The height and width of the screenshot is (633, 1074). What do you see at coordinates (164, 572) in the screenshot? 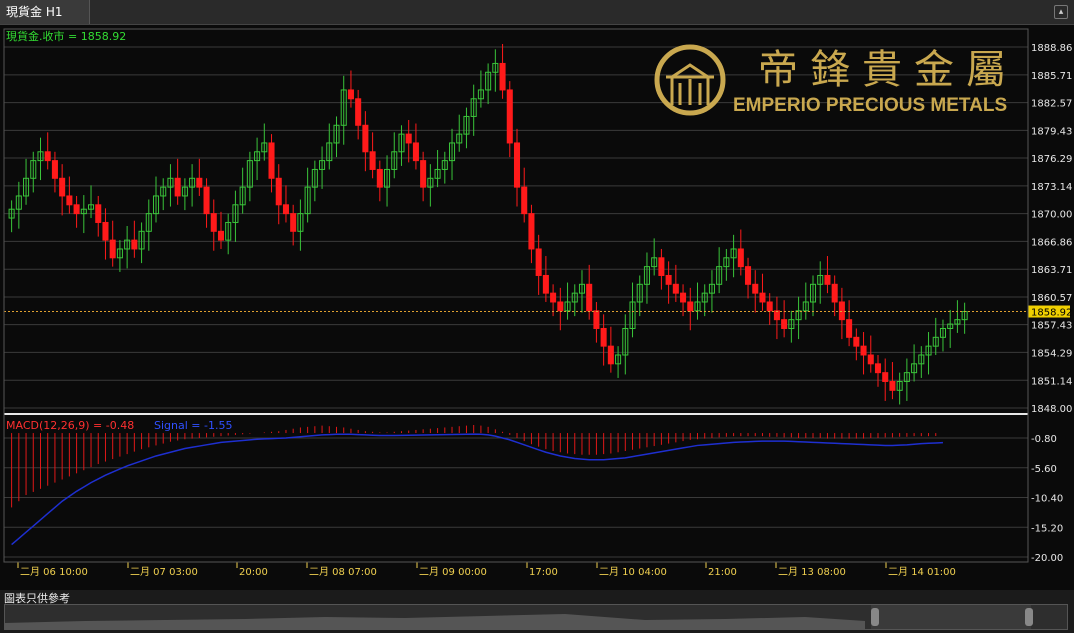
I see `time-tick-label: 二月 07 03:00` at bounding box center [164, 572].